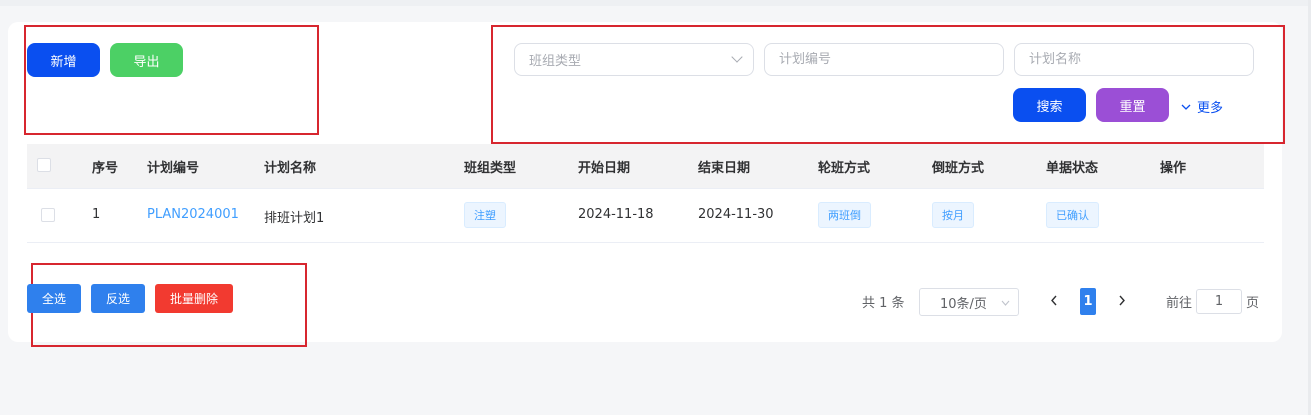  I want to click on col-rotation: 轮班方式, so click(844, 168).